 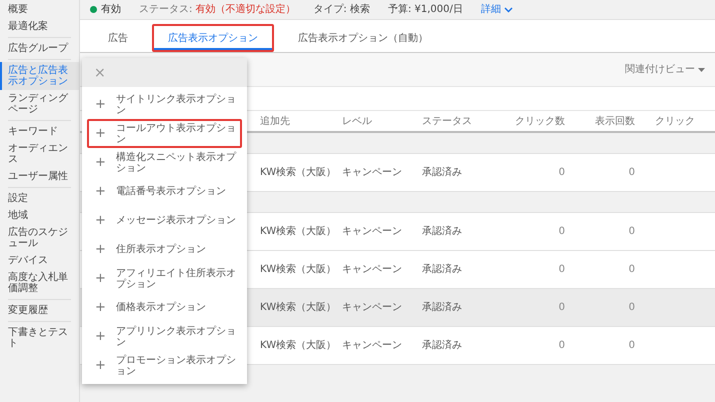 What do you see at coordinates (39, 76) in the screenshot?
I see `sidebar-item: 広告と広告表示オプション` at bounding box center [39, 76].